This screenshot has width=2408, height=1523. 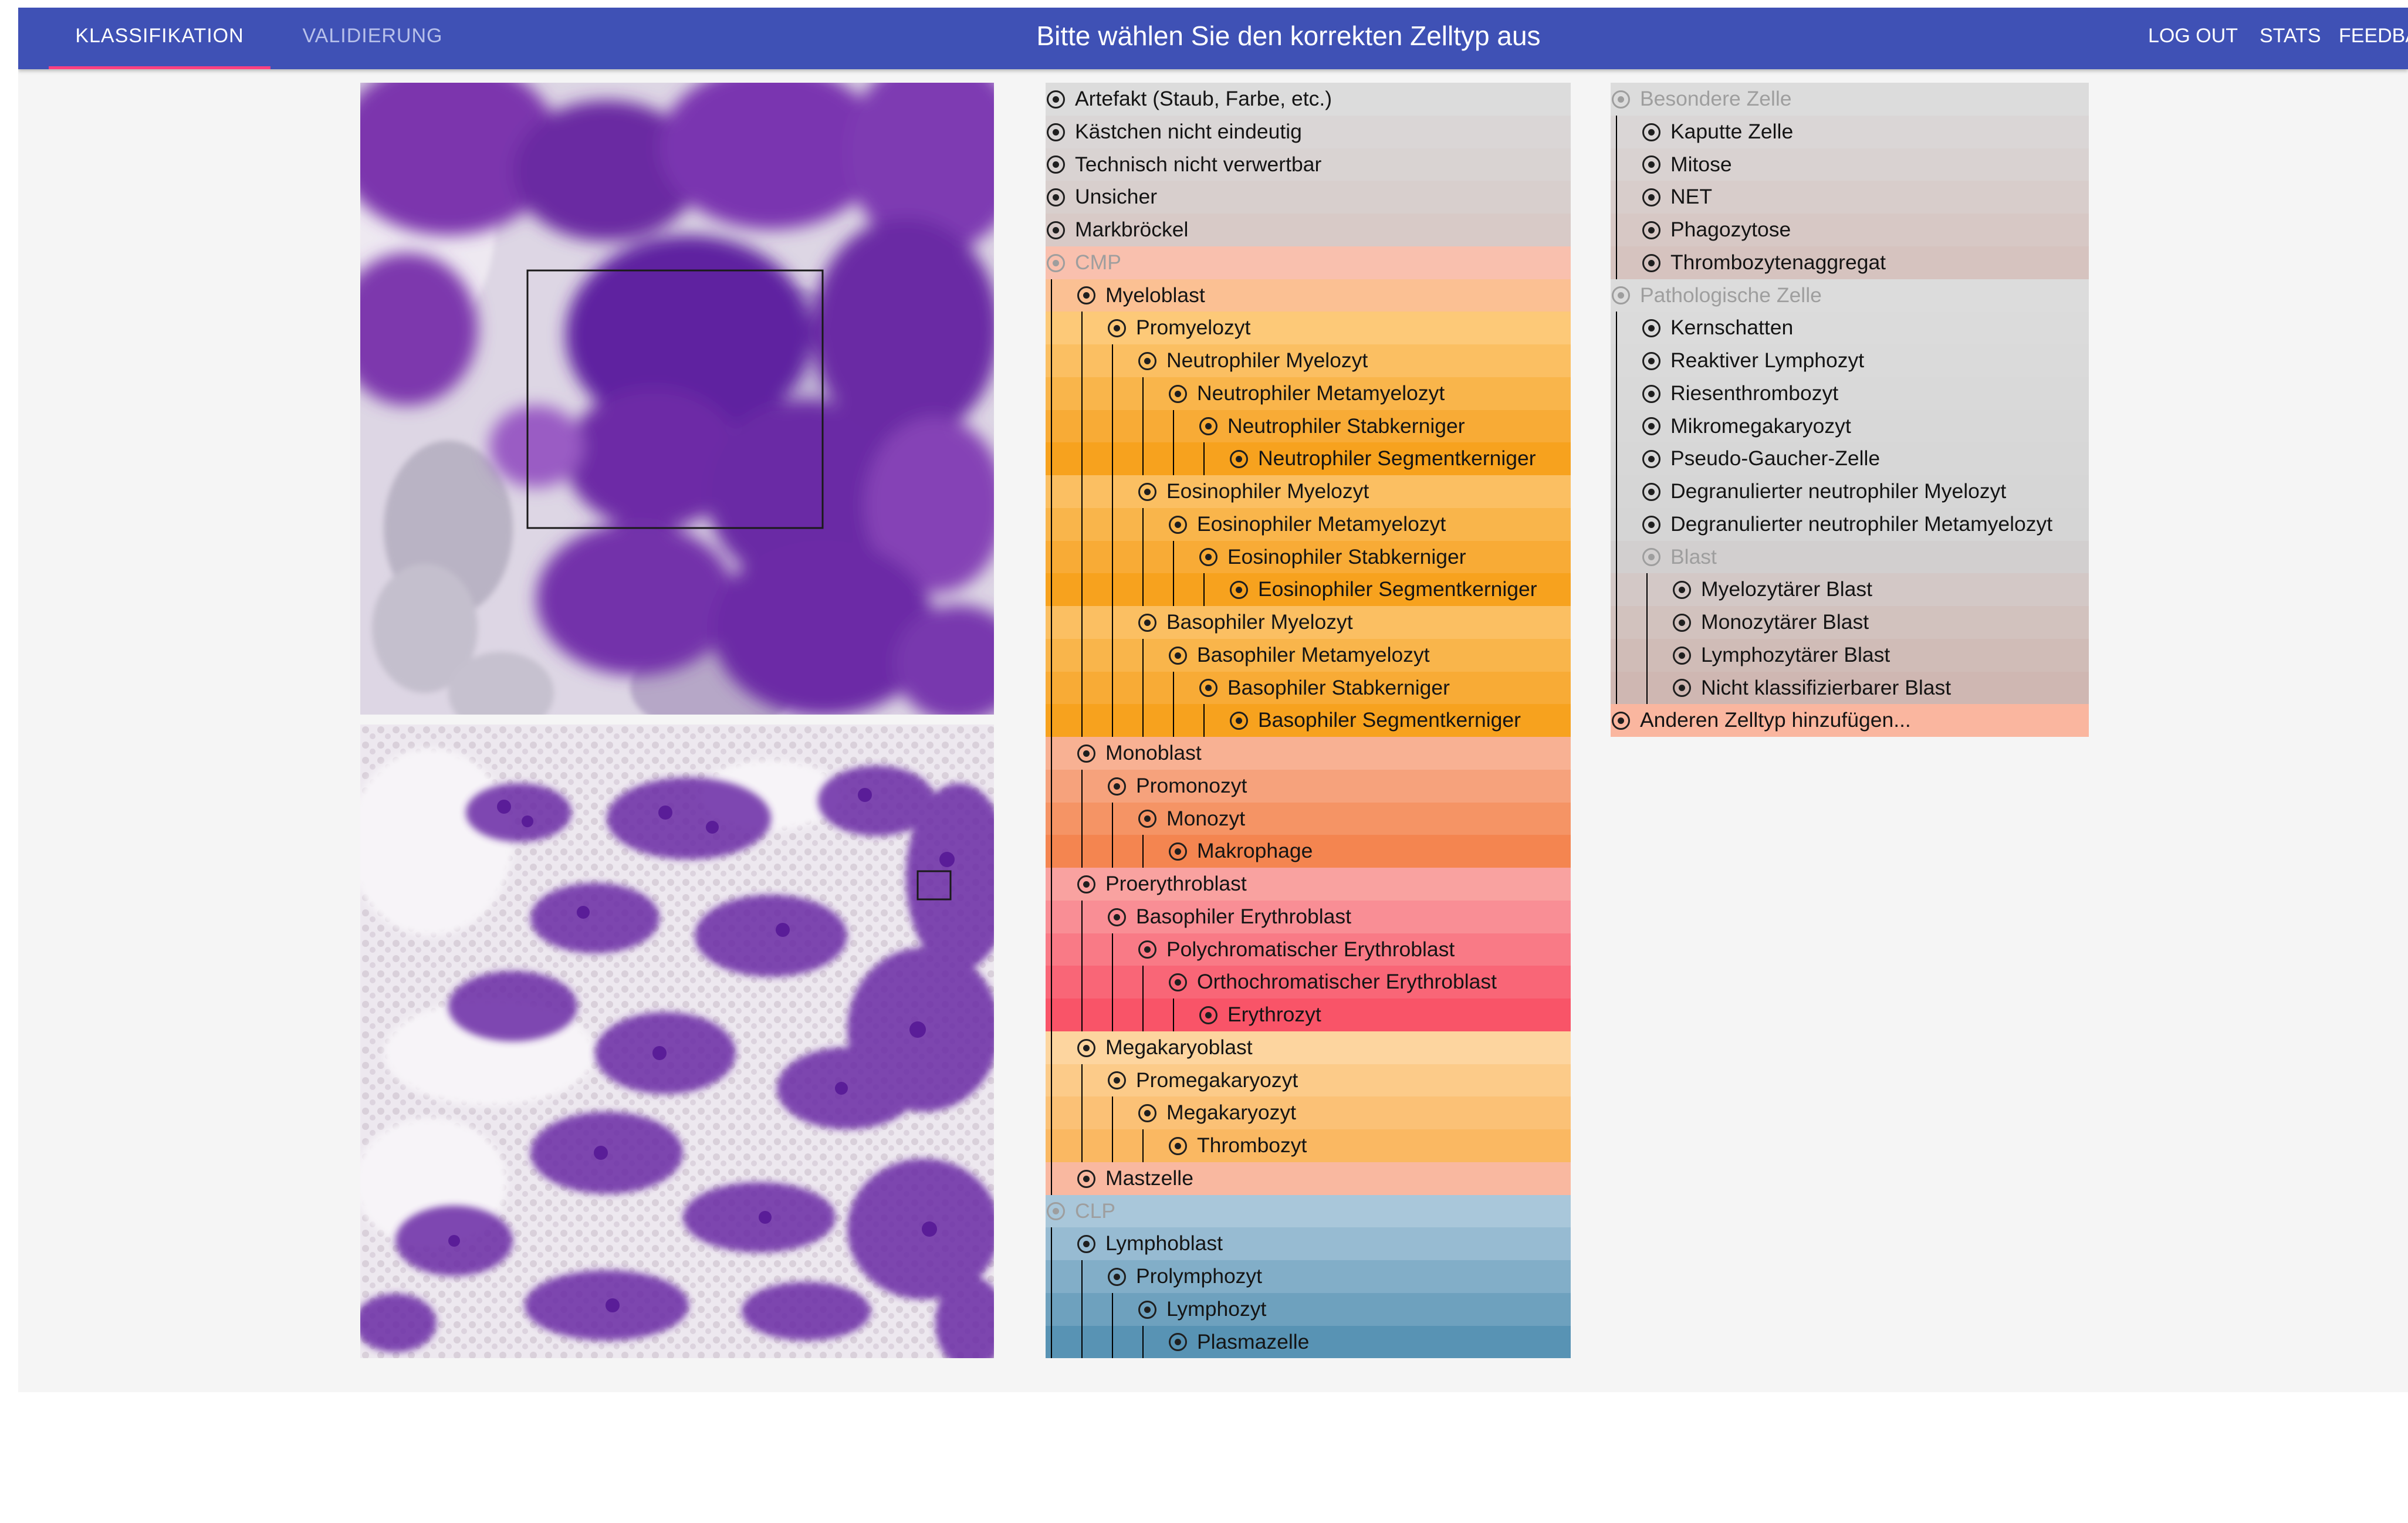 I want to click on cell-type-option-kernschatten: Kernschatten, so click(x=1850, y=328).